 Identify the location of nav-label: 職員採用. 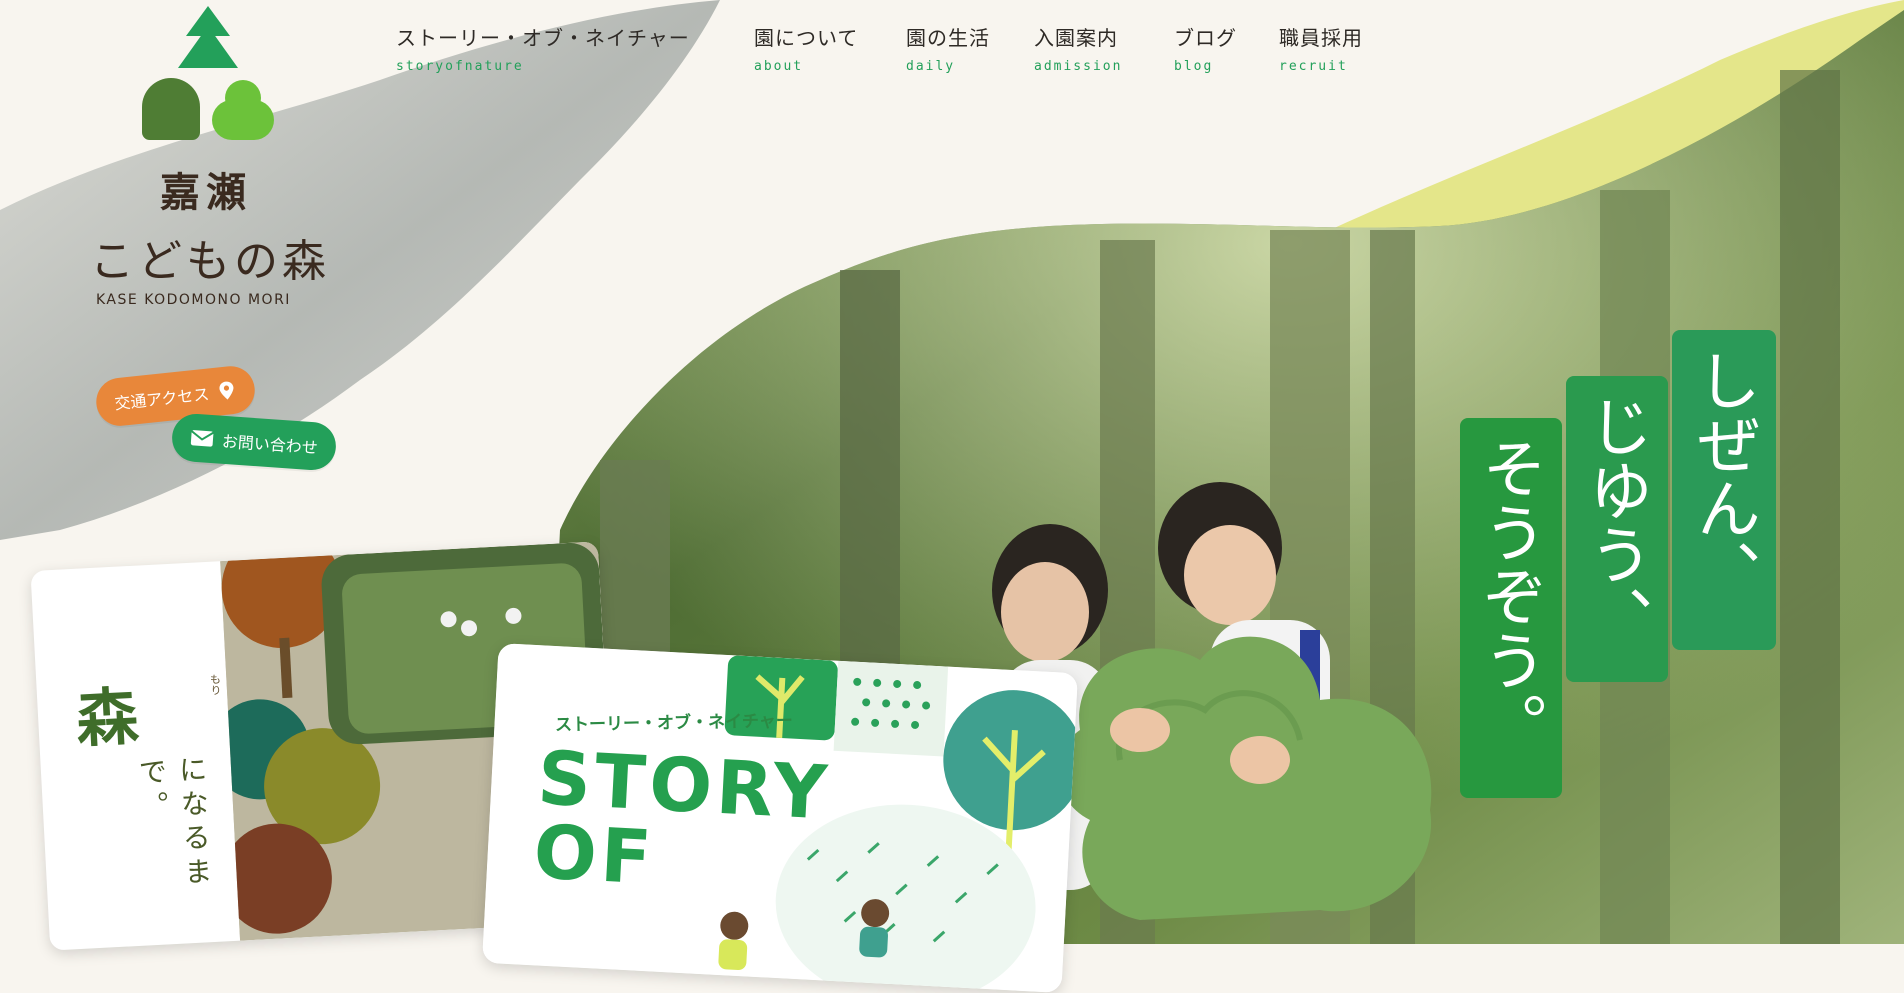
(1321, 38).